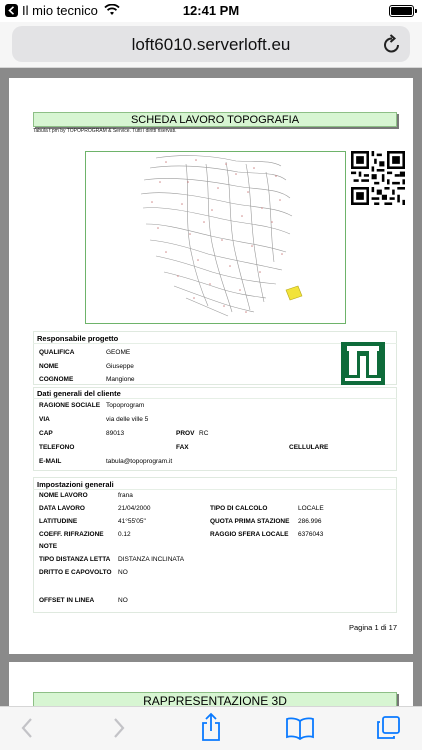  Describe the element at coordinates (63, 495) in the screenshot. I see `field-label: NOME LAVORO` at that location.